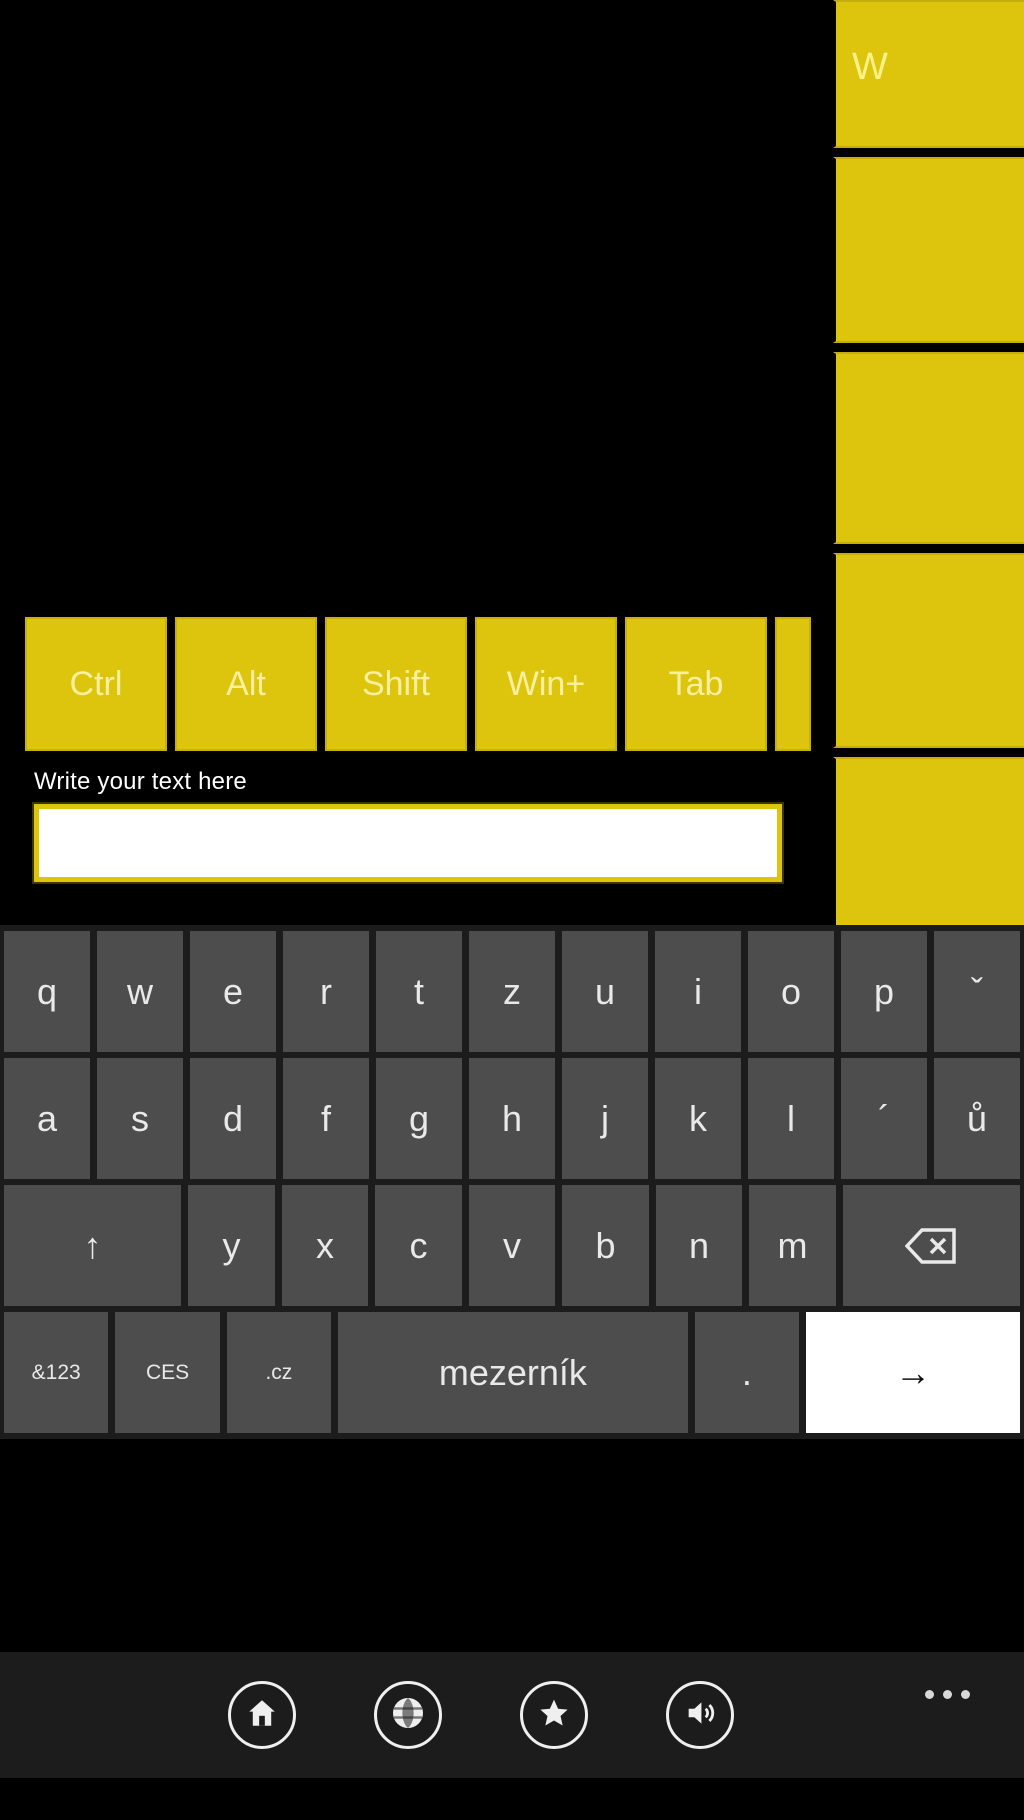 This screenshot has width=1024, height=1820. I want to click on key-u: u, so click(605, 991).